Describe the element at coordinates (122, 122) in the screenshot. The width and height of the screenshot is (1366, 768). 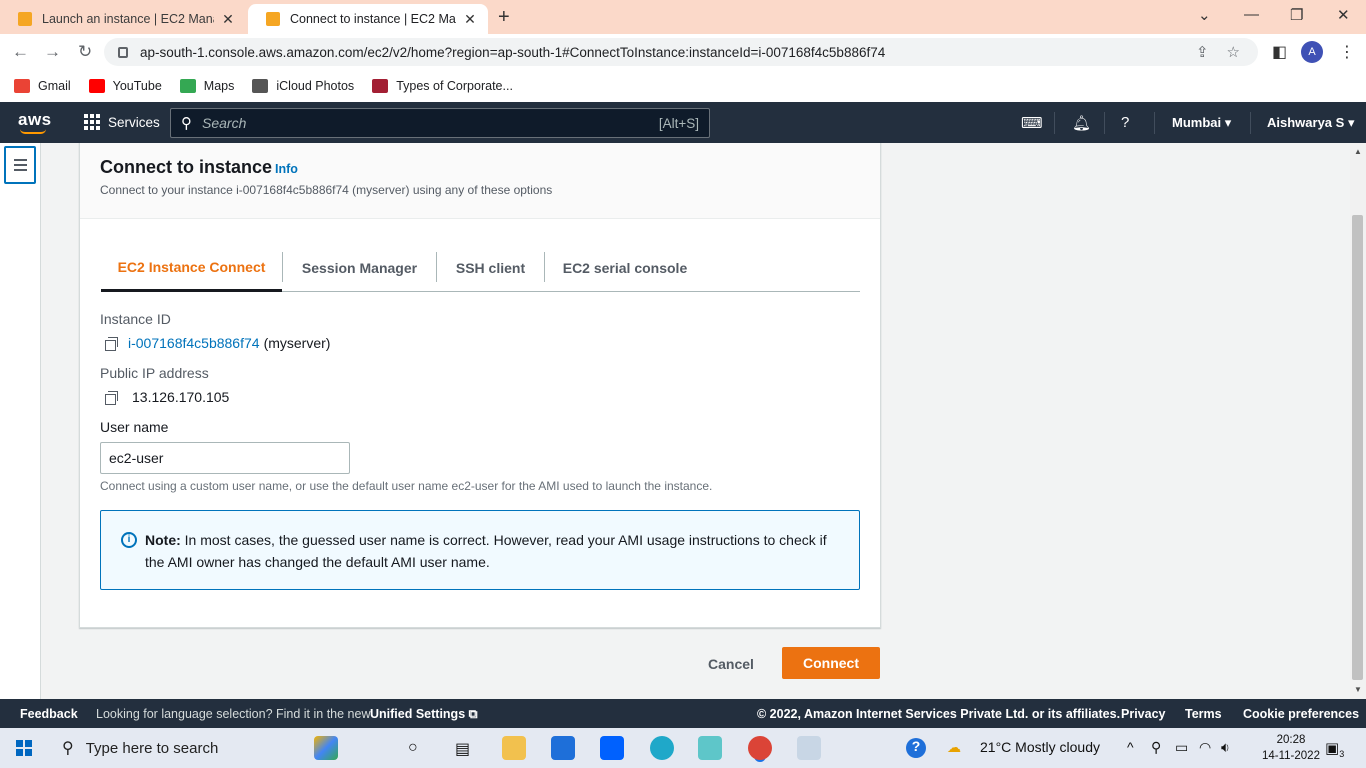
I see `services-menu-button: Services` at that location.